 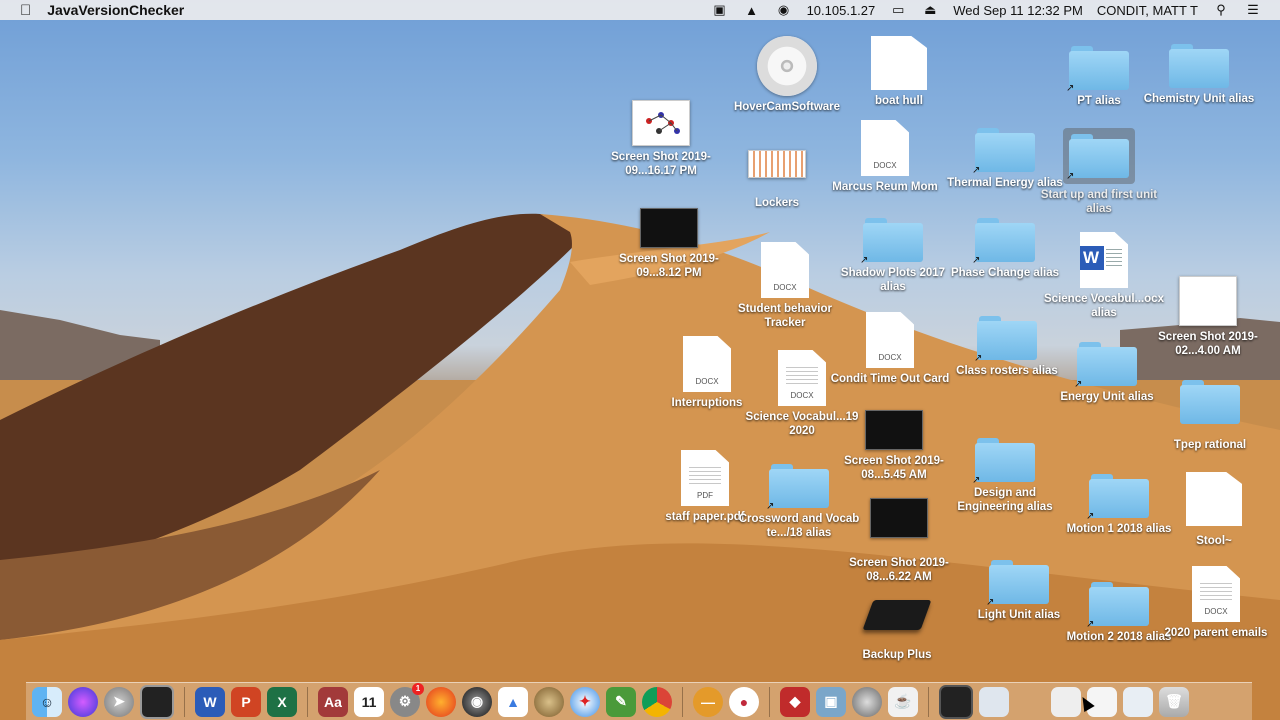 What do you see at coordinates (282, 701) in the screenshot?
I see `excel-icon: X` at bounding box center [282, 701].